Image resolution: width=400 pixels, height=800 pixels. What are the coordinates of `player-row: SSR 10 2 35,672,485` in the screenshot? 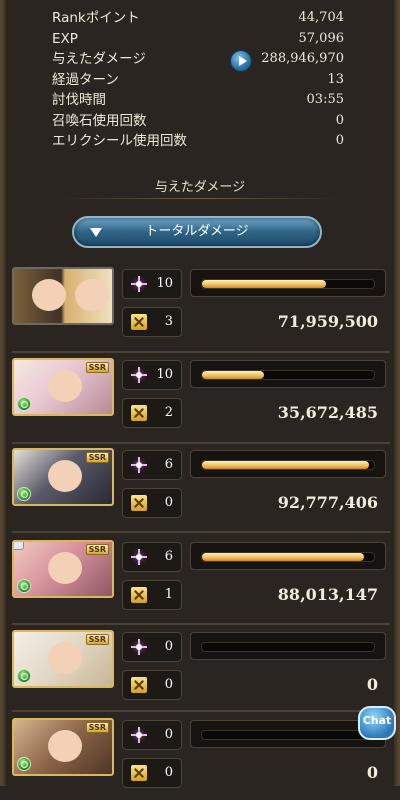 It's located at (201, 399).